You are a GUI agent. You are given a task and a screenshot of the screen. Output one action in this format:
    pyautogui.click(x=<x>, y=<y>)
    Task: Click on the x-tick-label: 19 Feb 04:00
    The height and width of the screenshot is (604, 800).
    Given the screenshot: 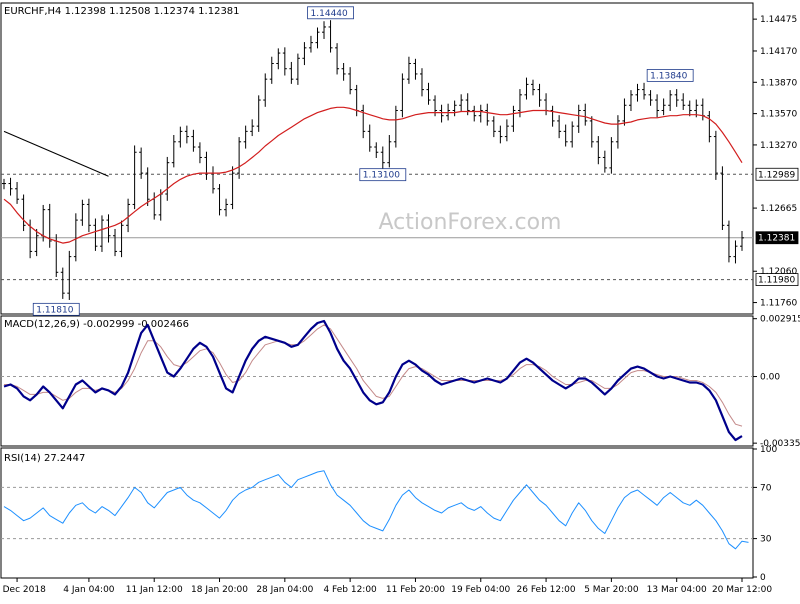 What is the action you would take?
    pyautogui.click(x=480, y=590)
    